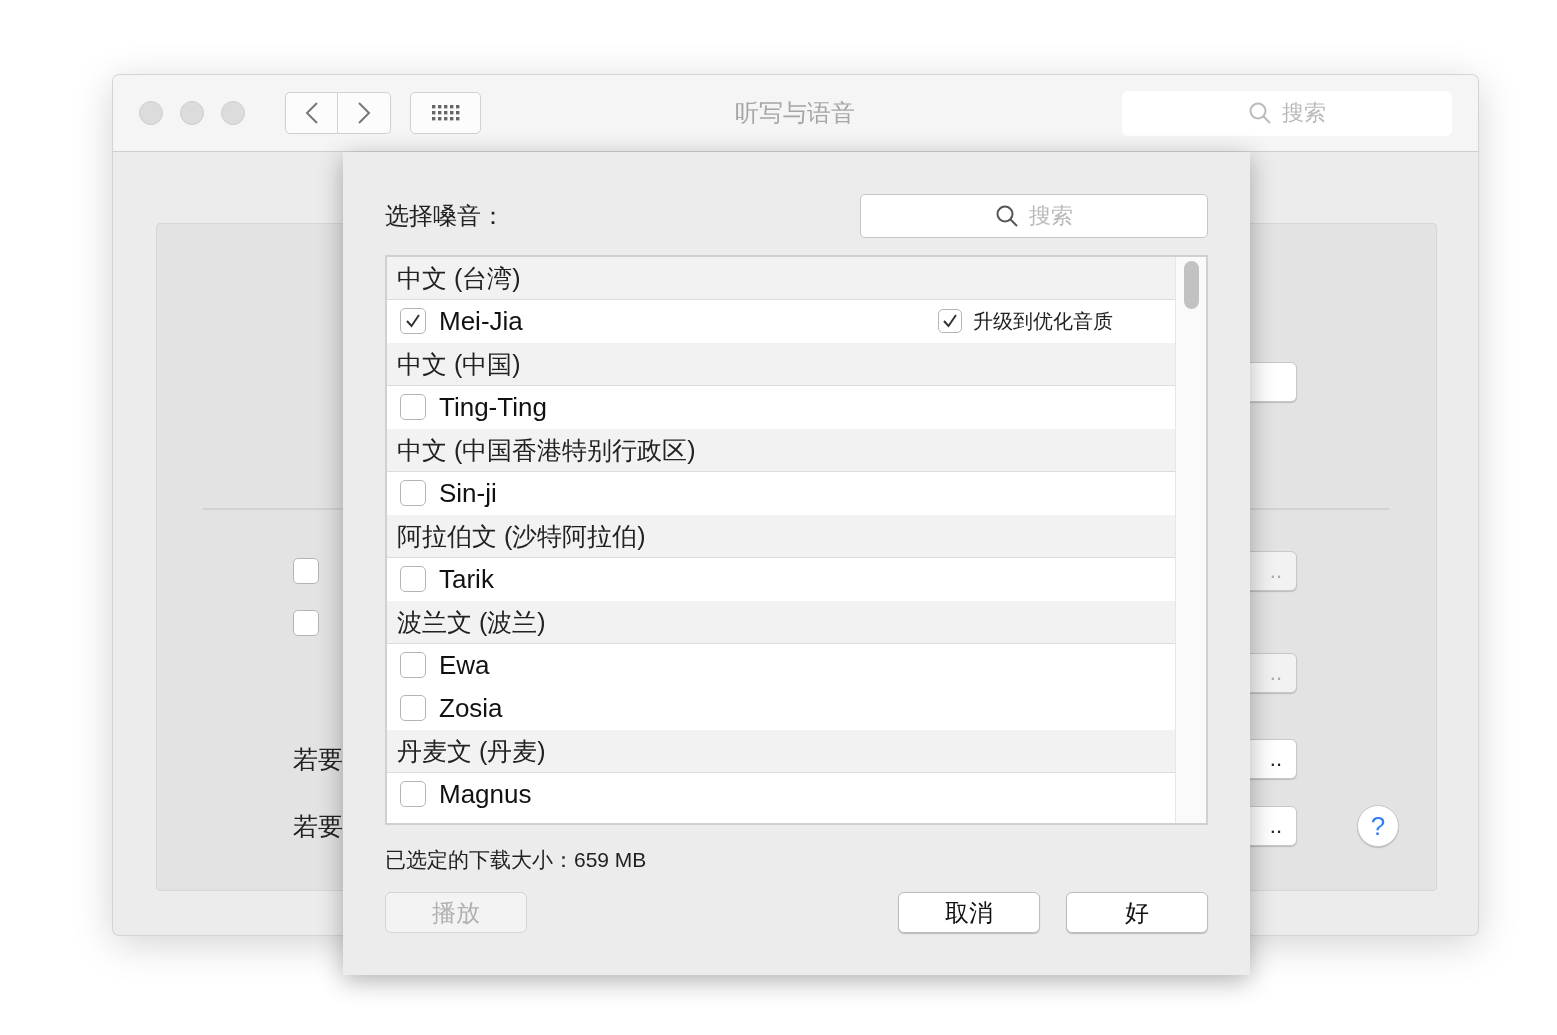  I want to click on language-header: 丹麦文 (丹麦), so click(471, 751).